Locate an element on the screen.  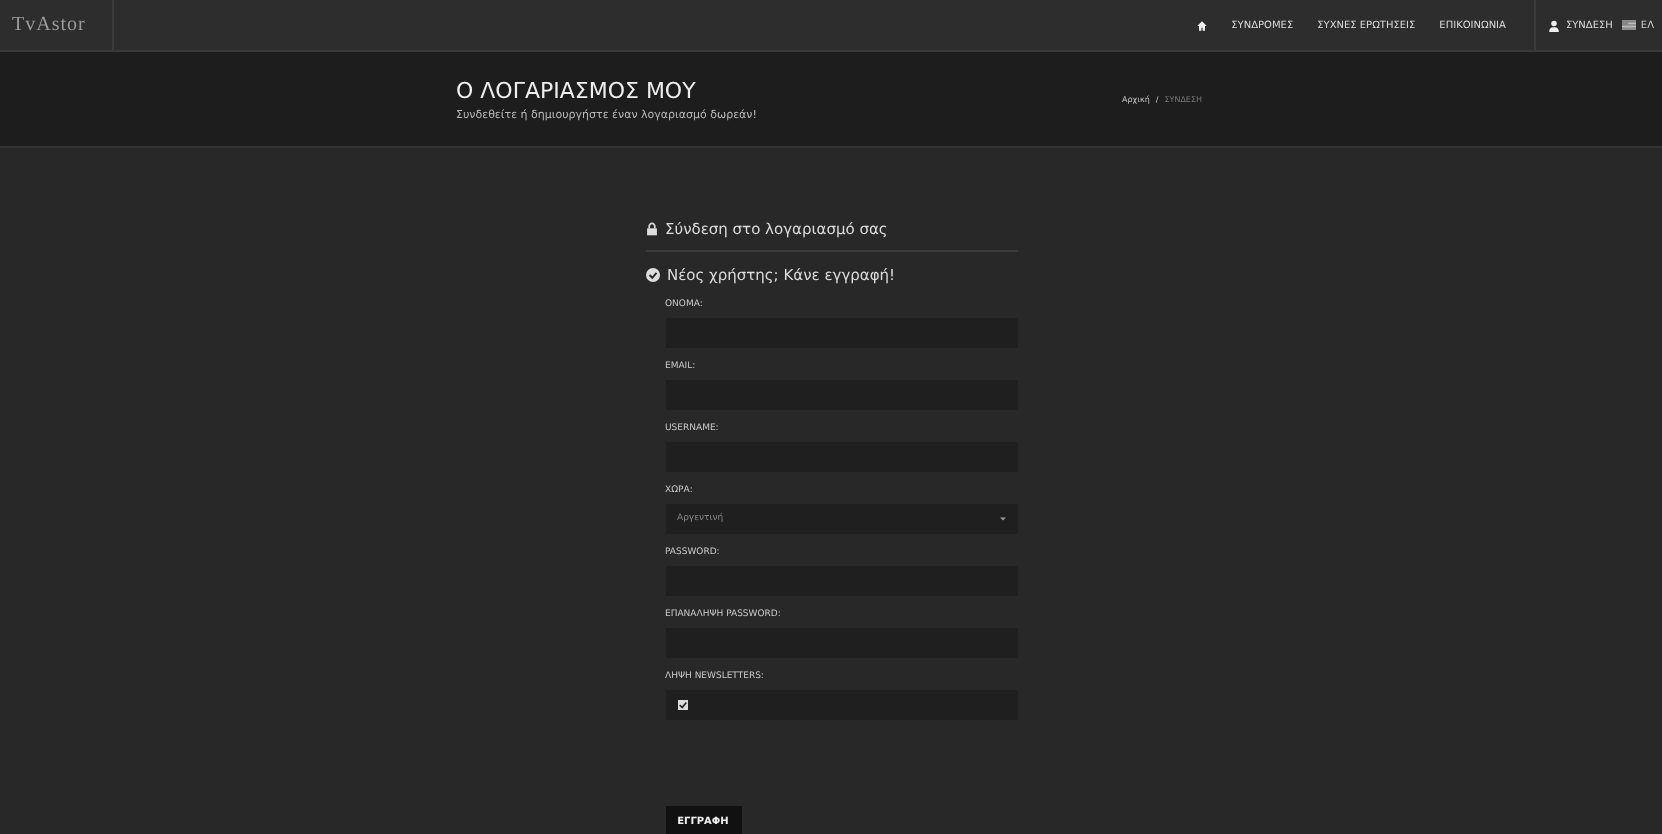
home-icon is located at coordinates (1201, 25).